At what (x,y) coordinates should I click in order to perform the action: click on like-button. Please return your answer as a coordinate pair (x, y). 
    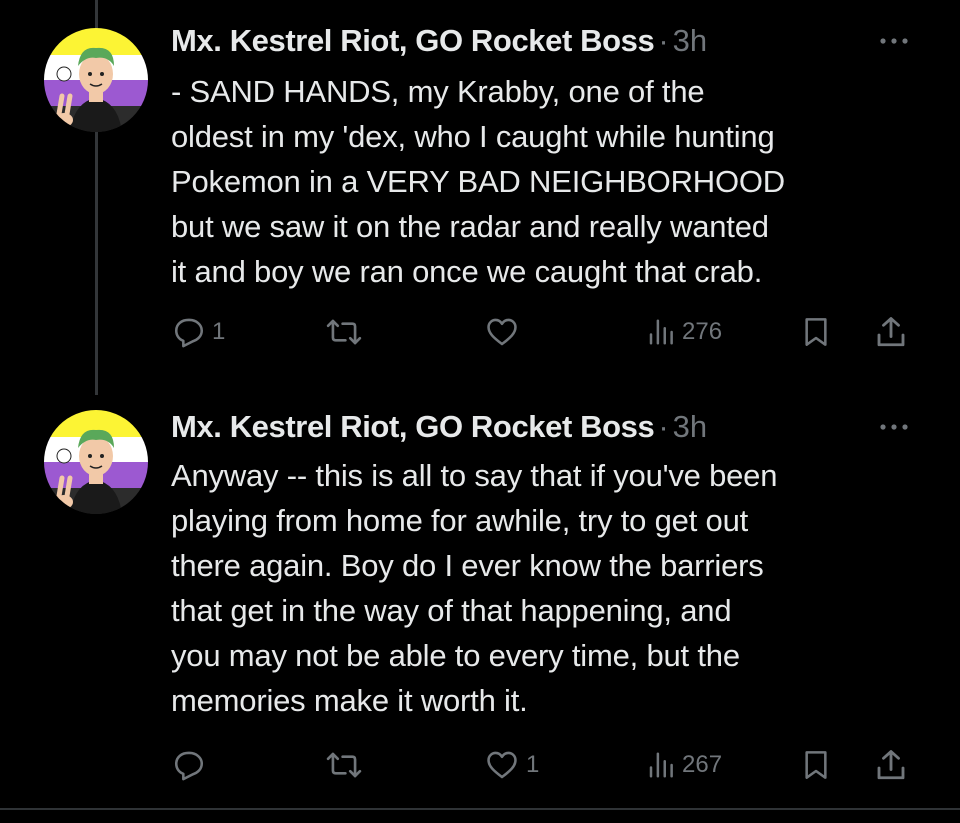
    Looking at the image, I should click on (505, 332).